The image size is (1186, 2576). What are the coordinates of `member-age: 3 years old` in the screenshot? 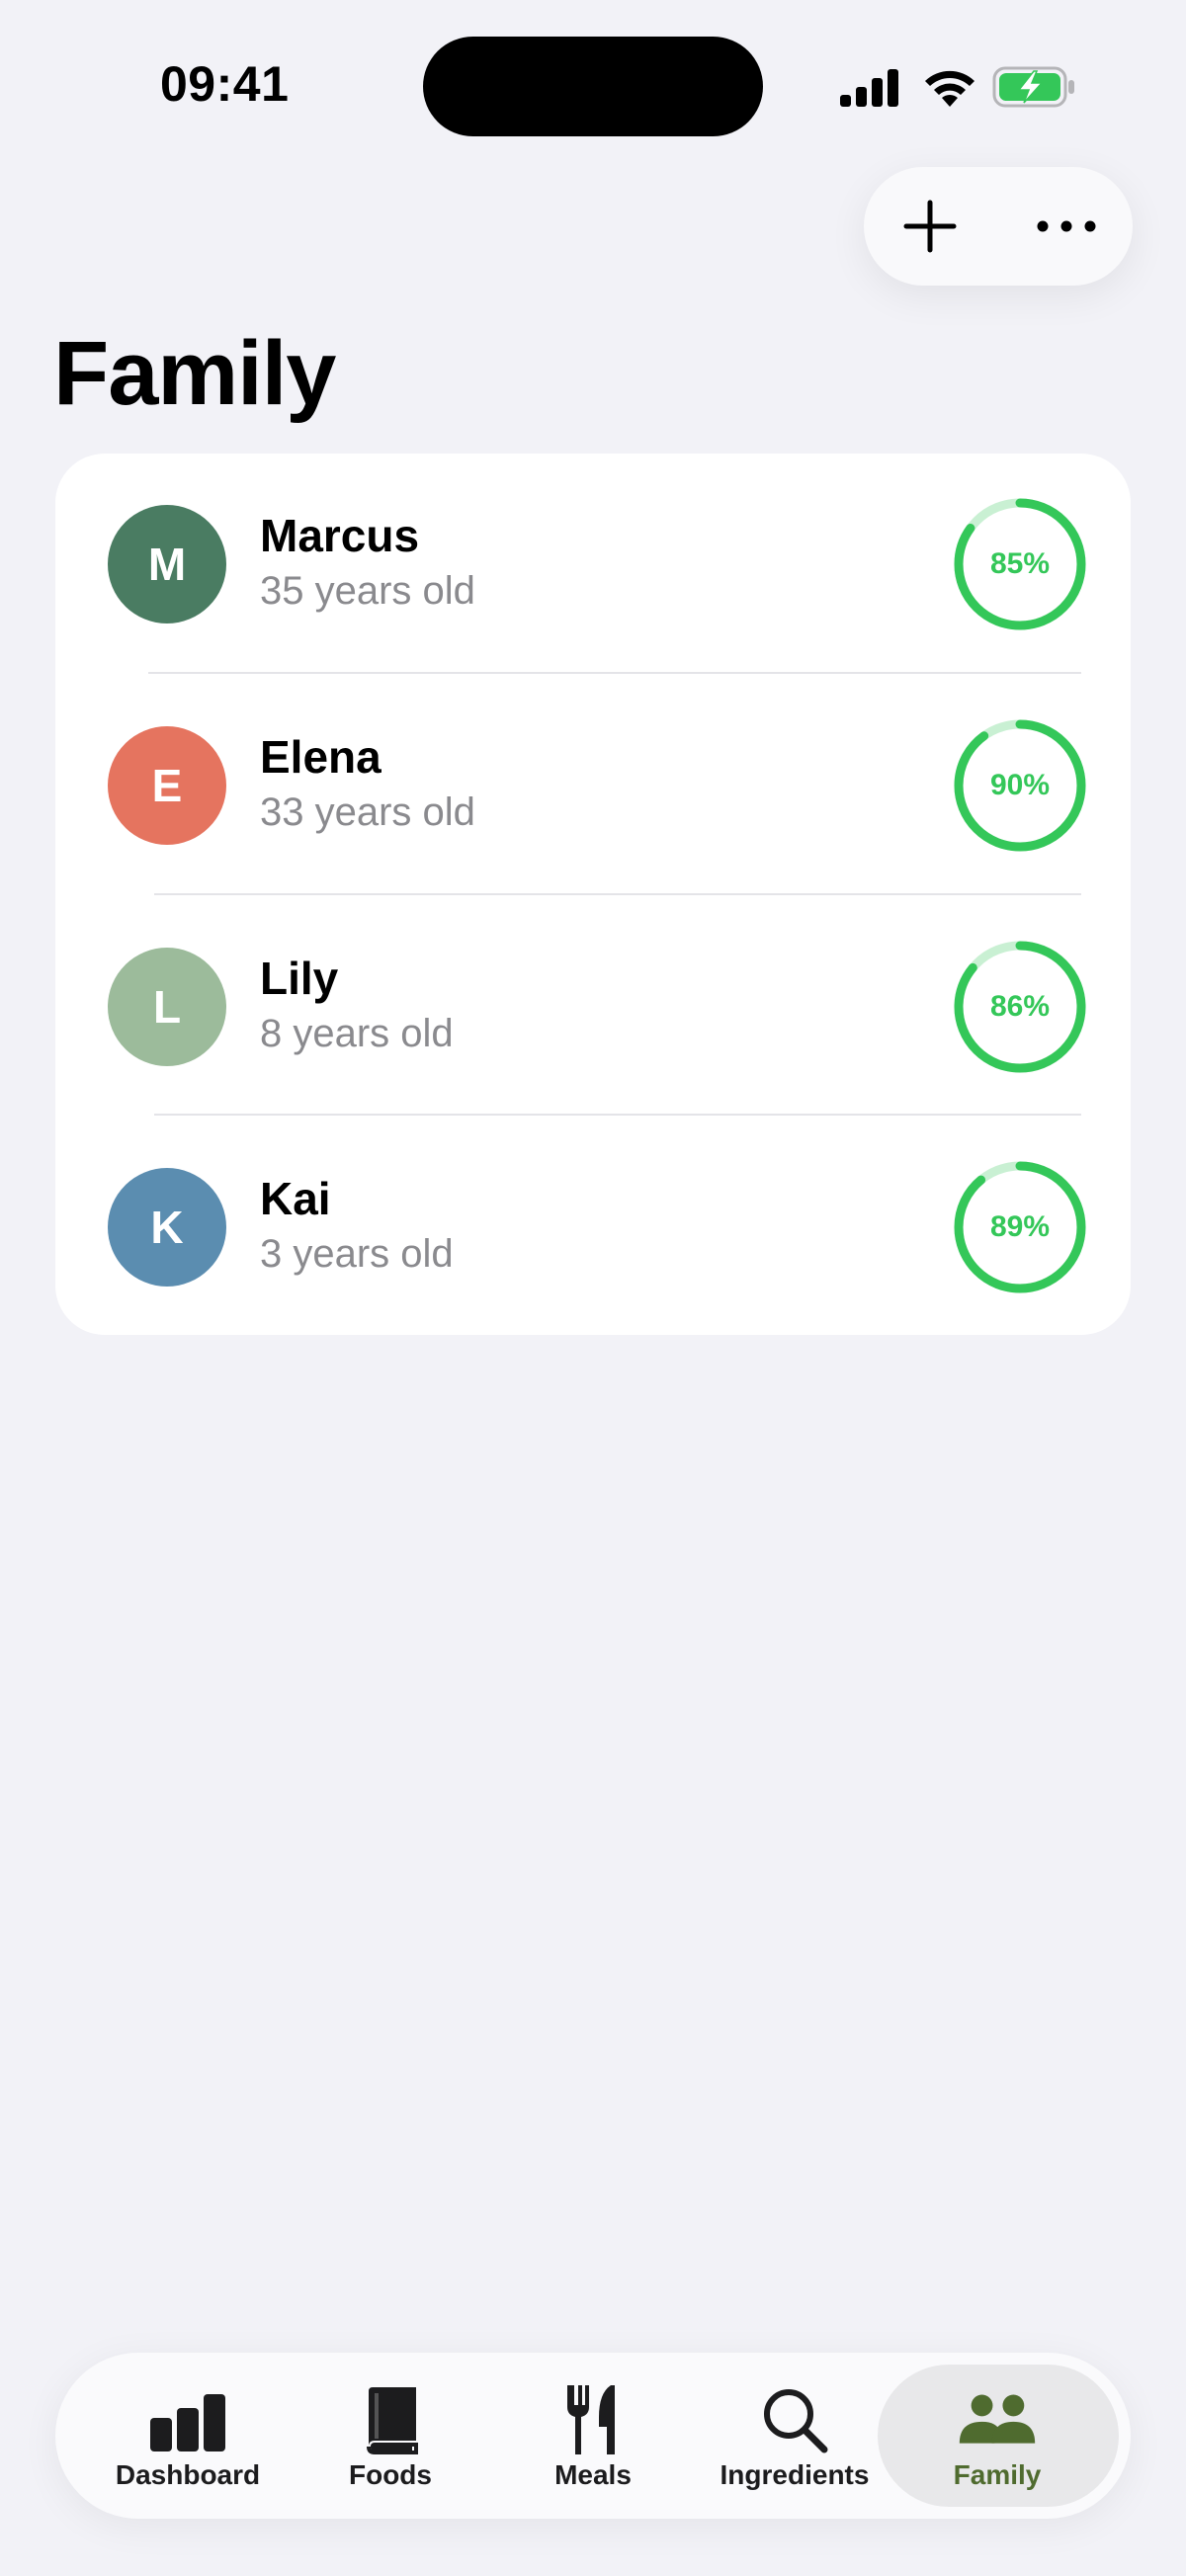 It's located at (357, 1254).